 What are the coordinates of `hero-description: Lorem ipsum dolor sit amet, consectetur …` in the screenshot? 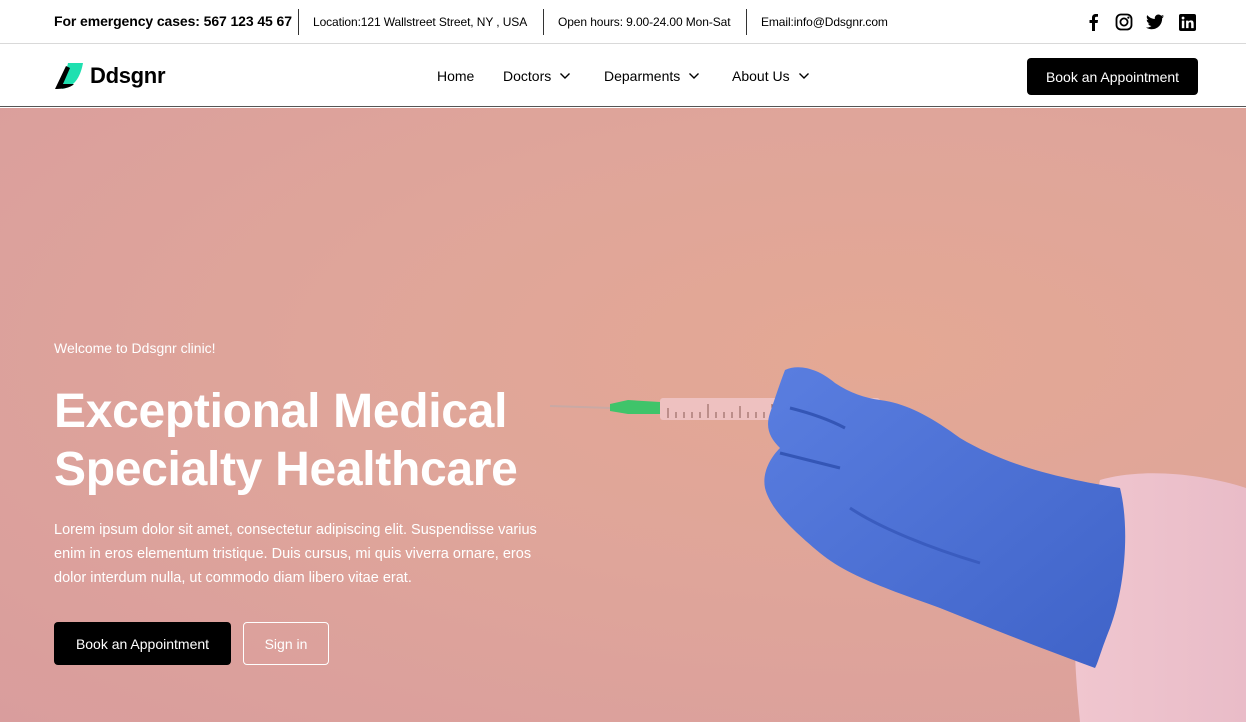 It's located at (295, 554).